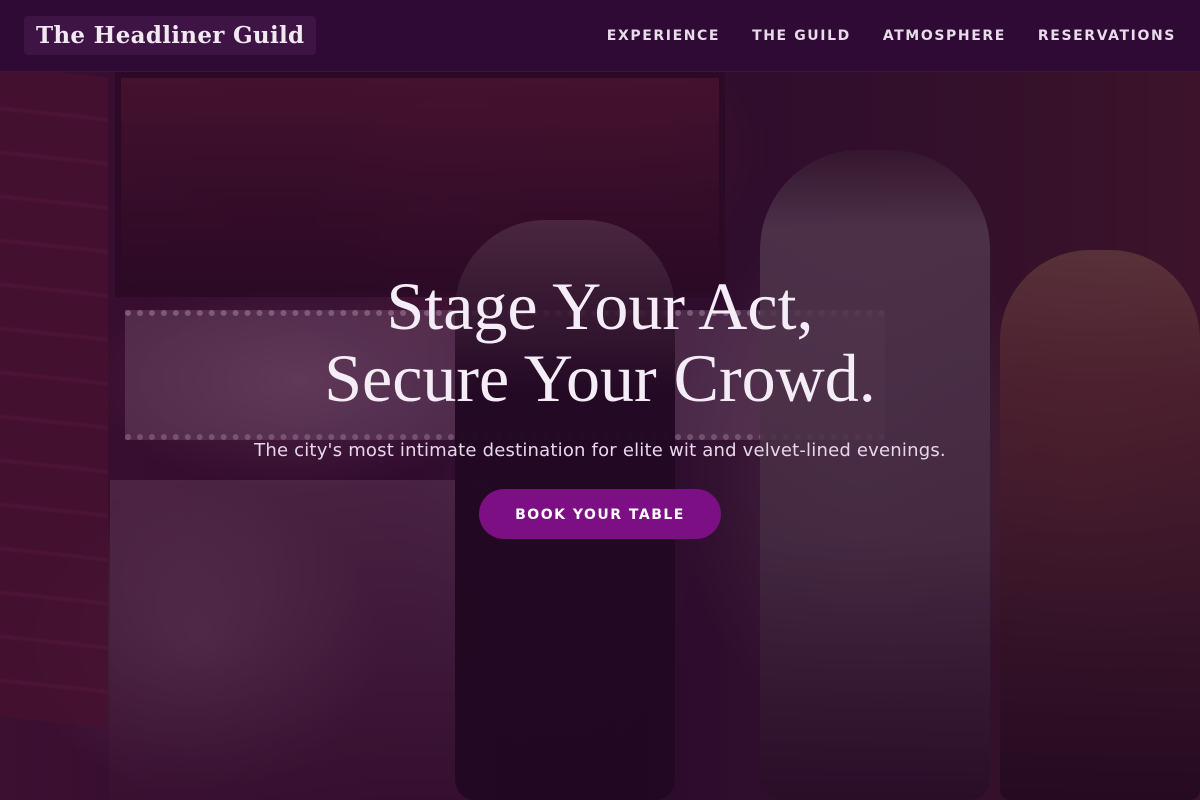 This screenshot has height=800, width=1200. I want to click on nav-link-experience: EXPERIENCE, so click(663, 36).